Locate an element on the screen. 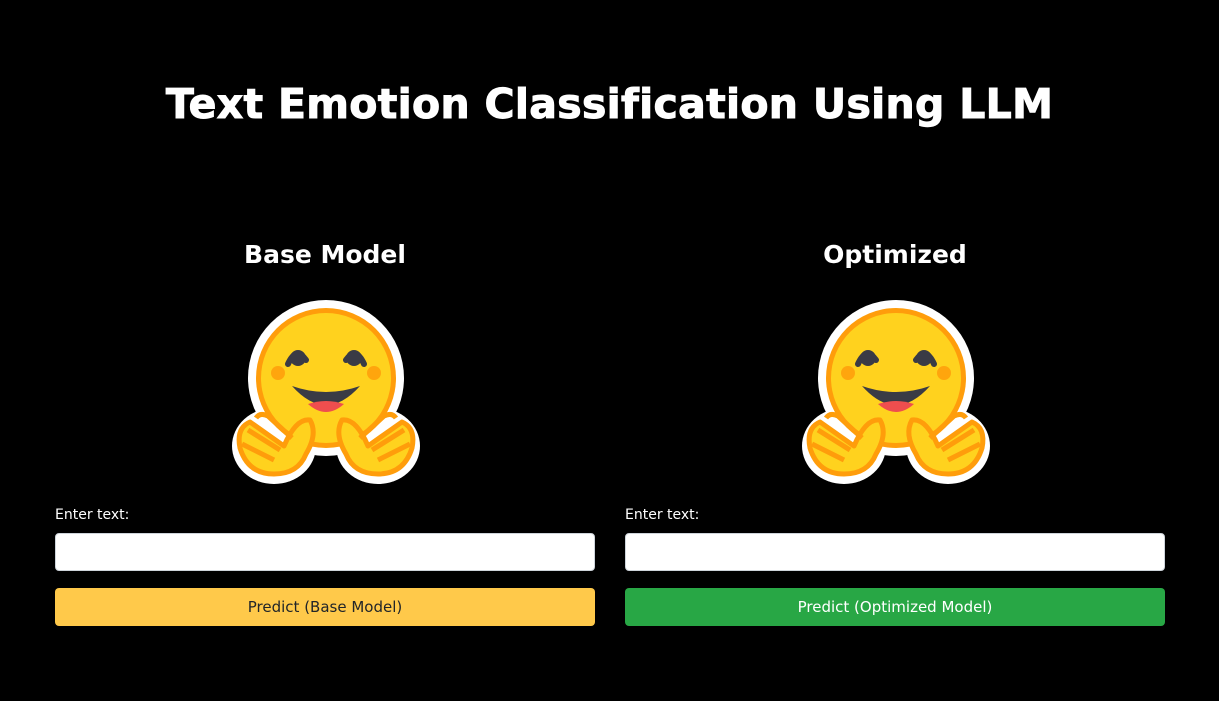 The height and width of the screenshot is (701, 1219). optimized-model-text-input is located at coordinates (895, 552).